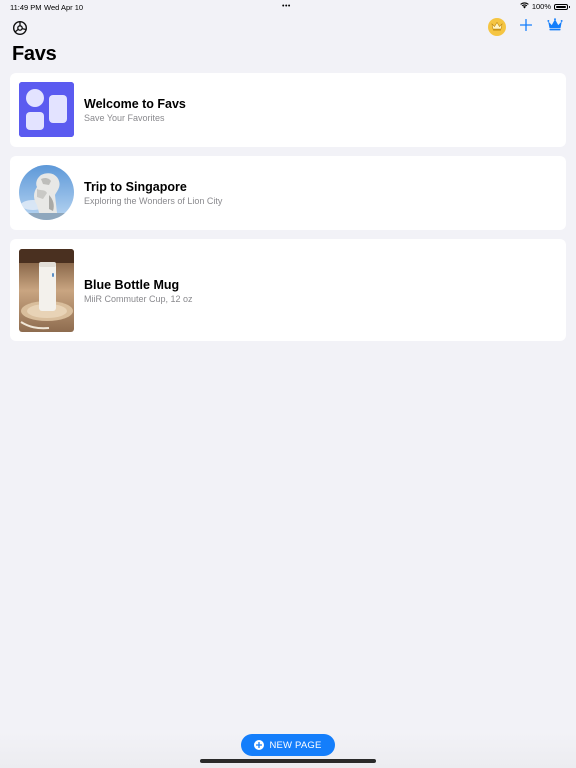 Image resolution: width=576 pixels, height=768 pixels. I want to click on status-time: 11:49 PM, so click(26, 7).